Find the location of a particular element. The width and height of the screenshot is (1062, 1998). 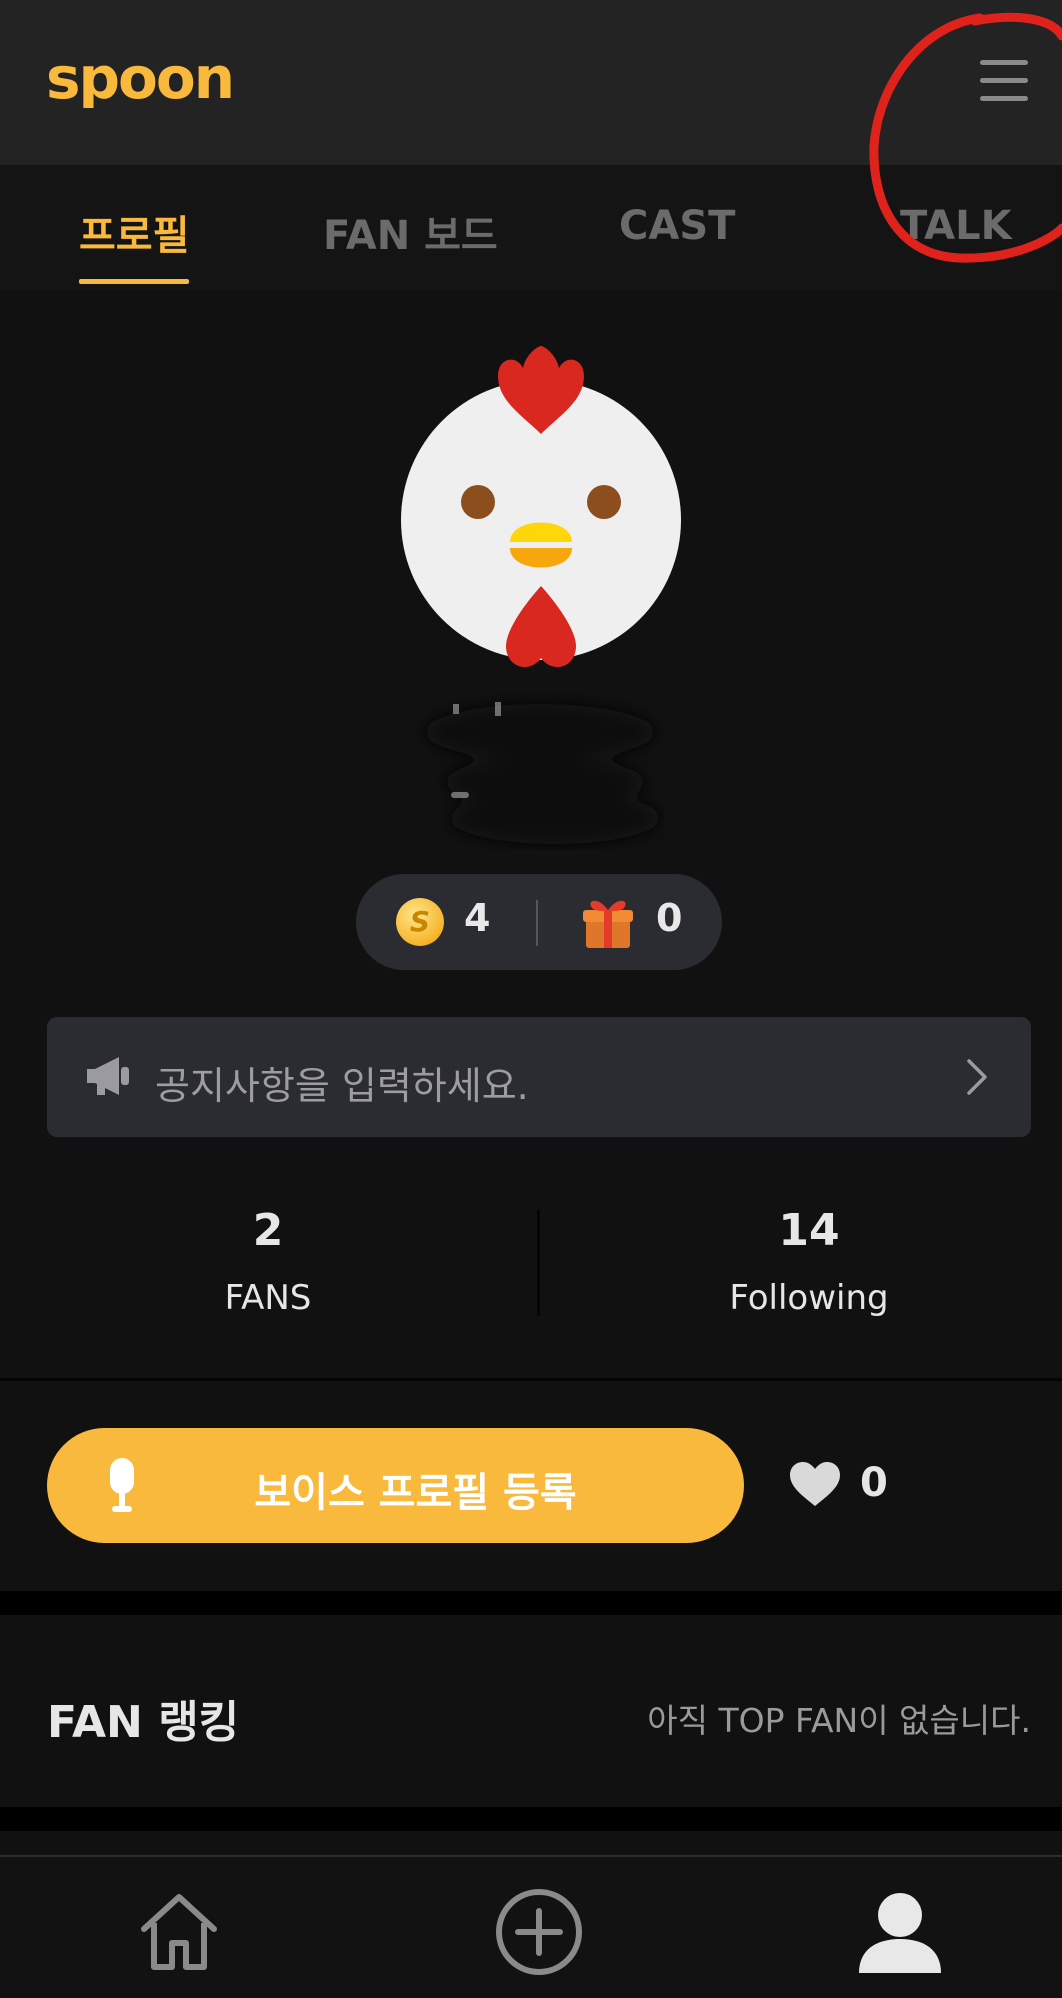

fan-ranking-title: FAN 랭킹 is located at coordinates (143, 1722).